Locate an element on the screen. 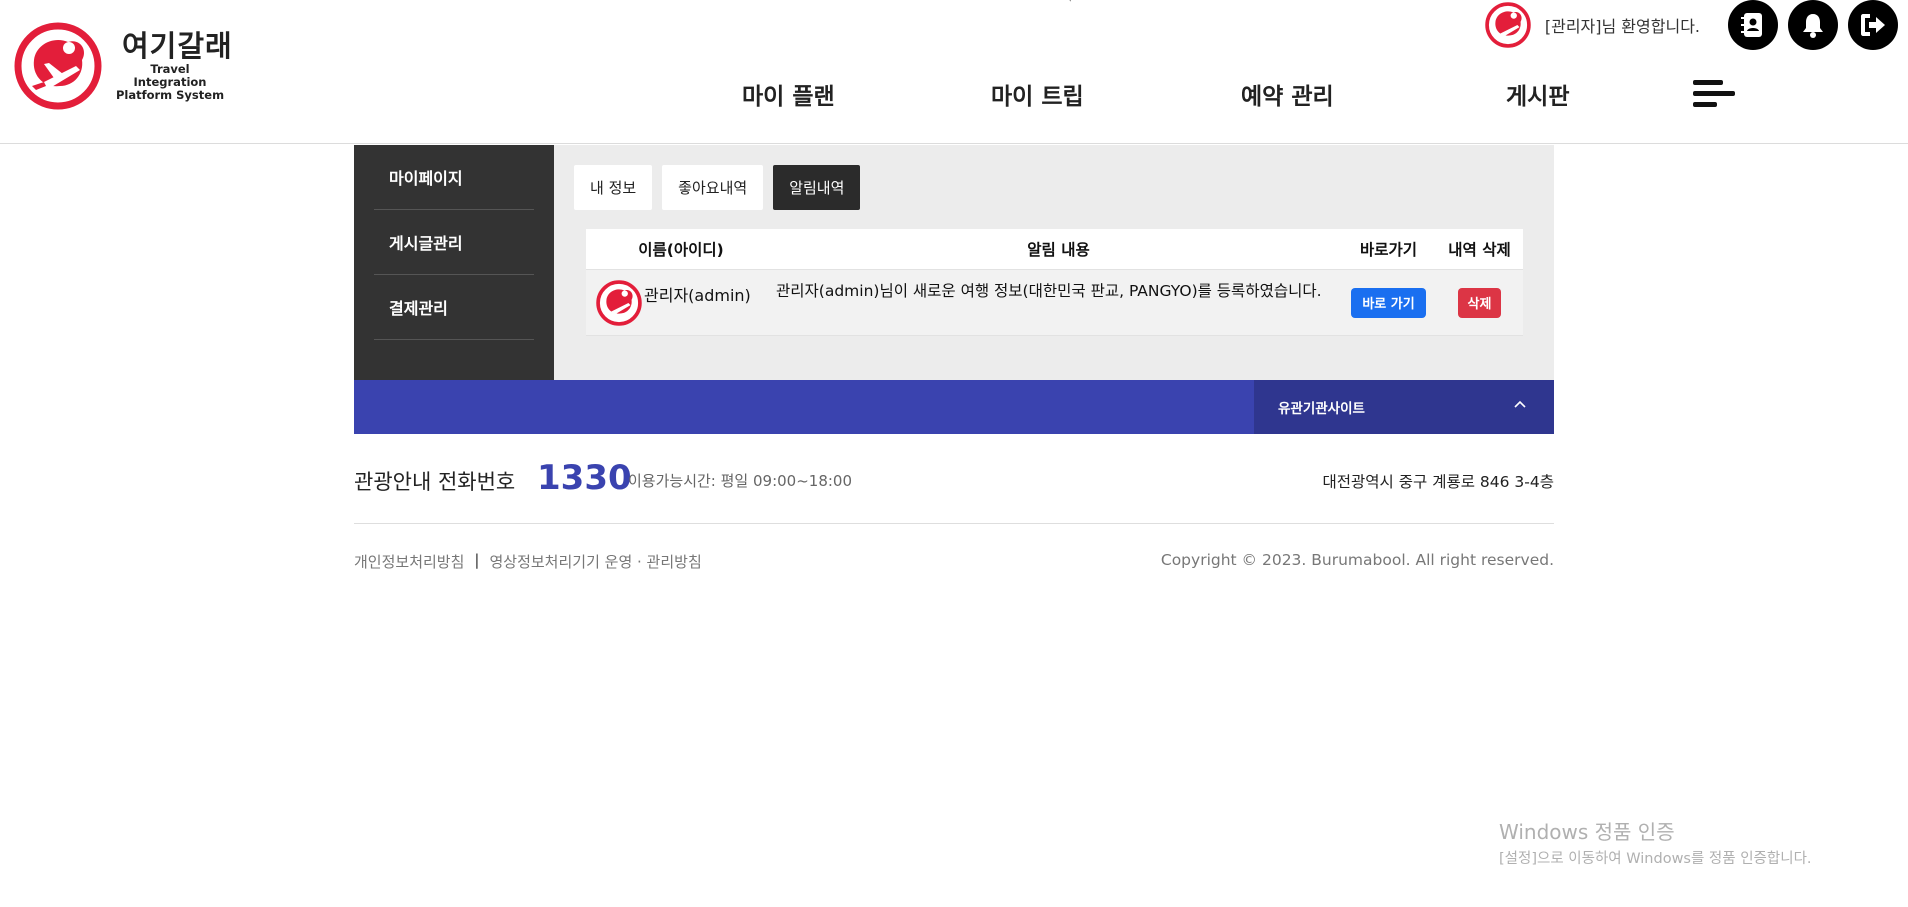 The width and height of the screenshot is (1908, 907). sidebar-item-posts: 게시글관리 is located at coordinates (454, 242).